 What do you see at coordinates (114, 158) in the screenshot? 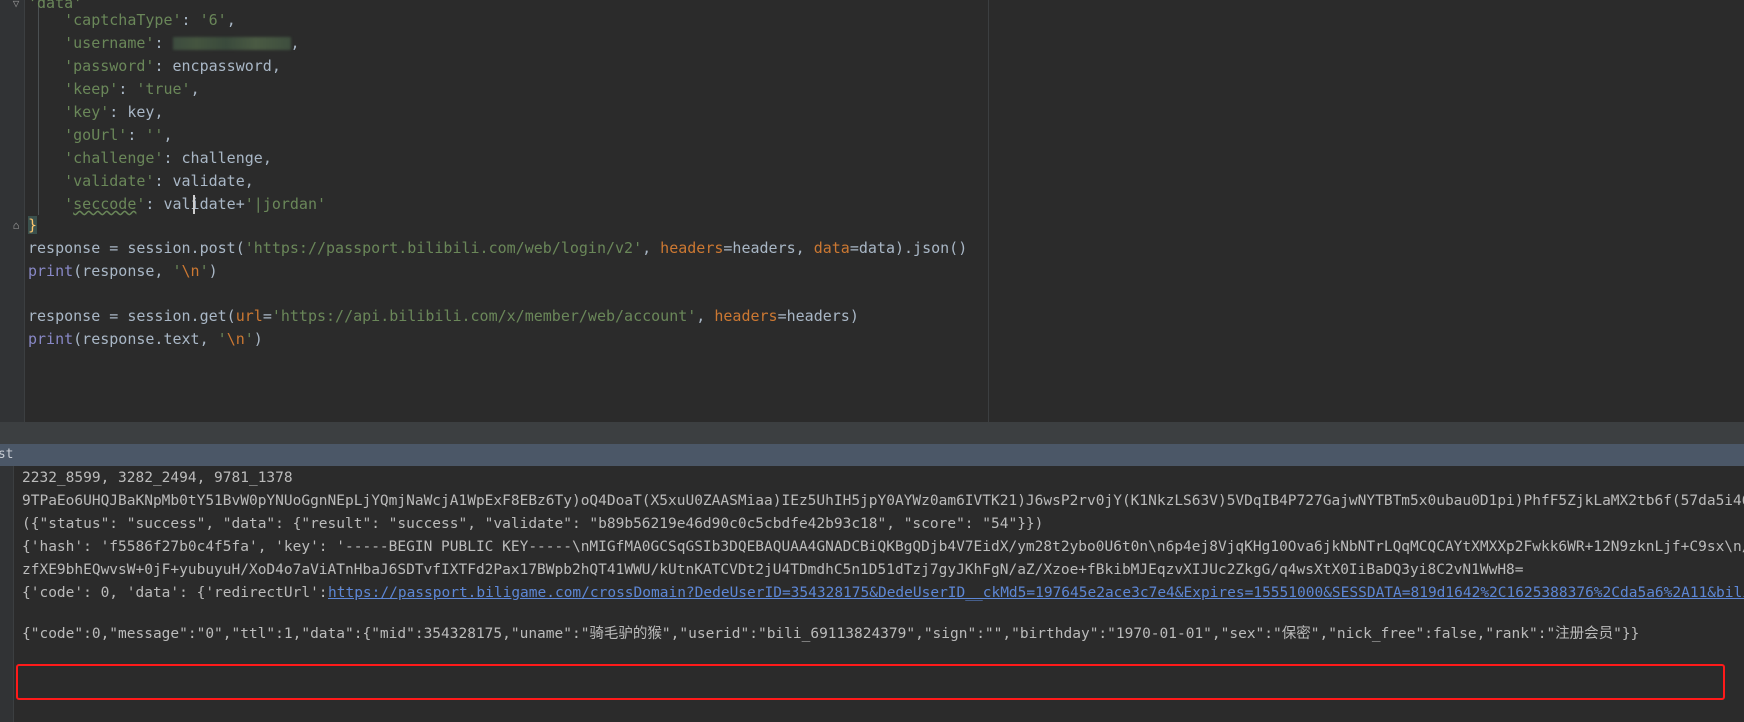
I see `code-token: 'challenge'` at bounding box center [114, 158].